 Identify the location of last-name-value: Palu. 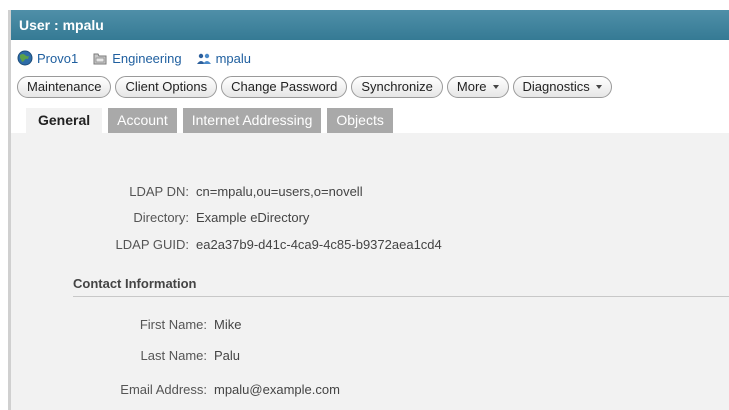
(227, 355).